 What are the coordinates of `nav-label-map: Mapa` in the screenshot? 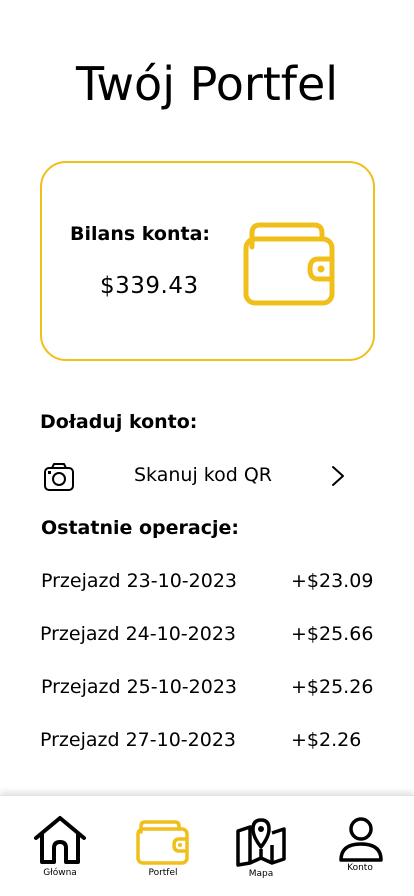 It's located at (261, 874).